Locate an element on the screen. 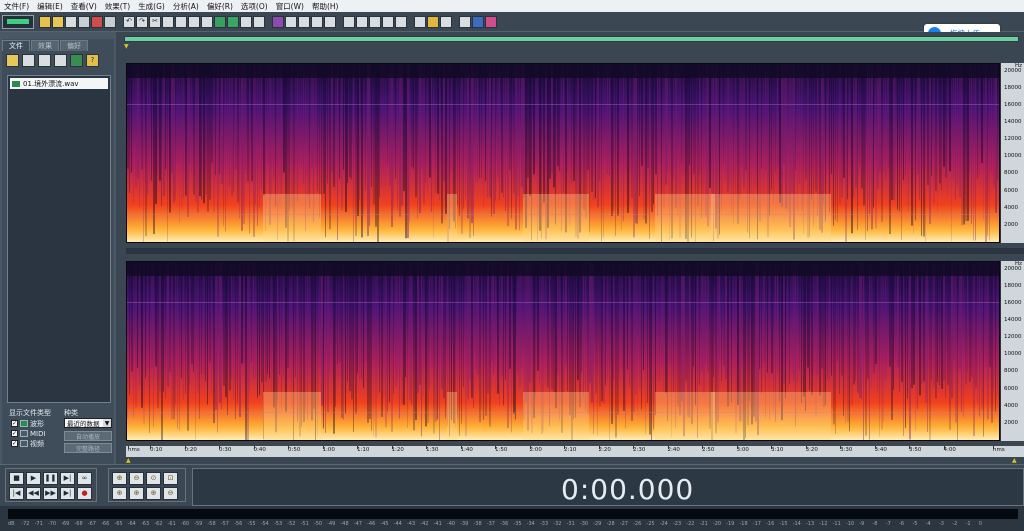 The image size is (1024, 531). overview-bar is located at coordinates (571, 39).